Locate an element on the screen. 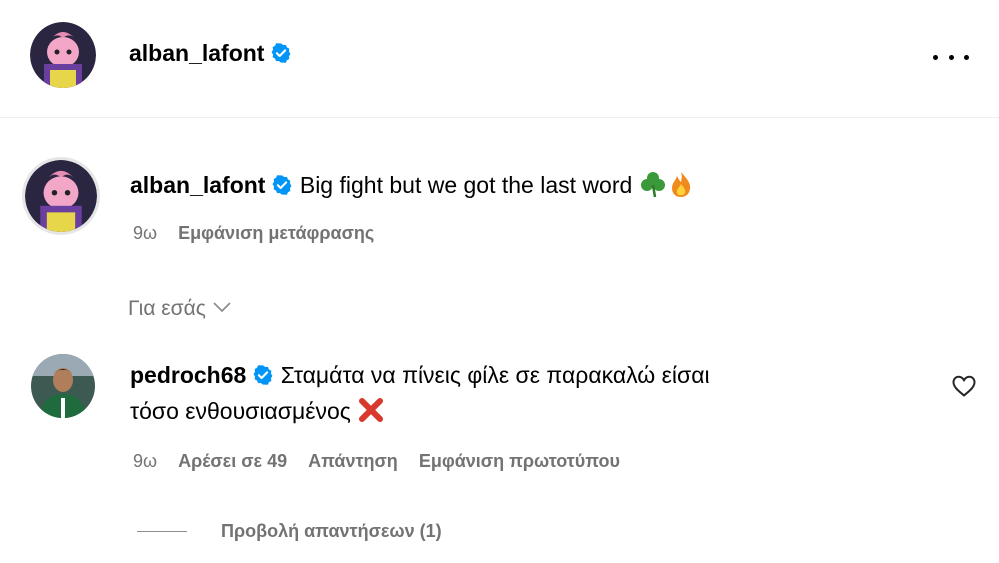 The height and width of the screenshot is (563, 999). comment-text-part-1: Σταμάτα να πίνεις φίλε σε παρακαλώ είσαι is located at coordinates (495, 375).